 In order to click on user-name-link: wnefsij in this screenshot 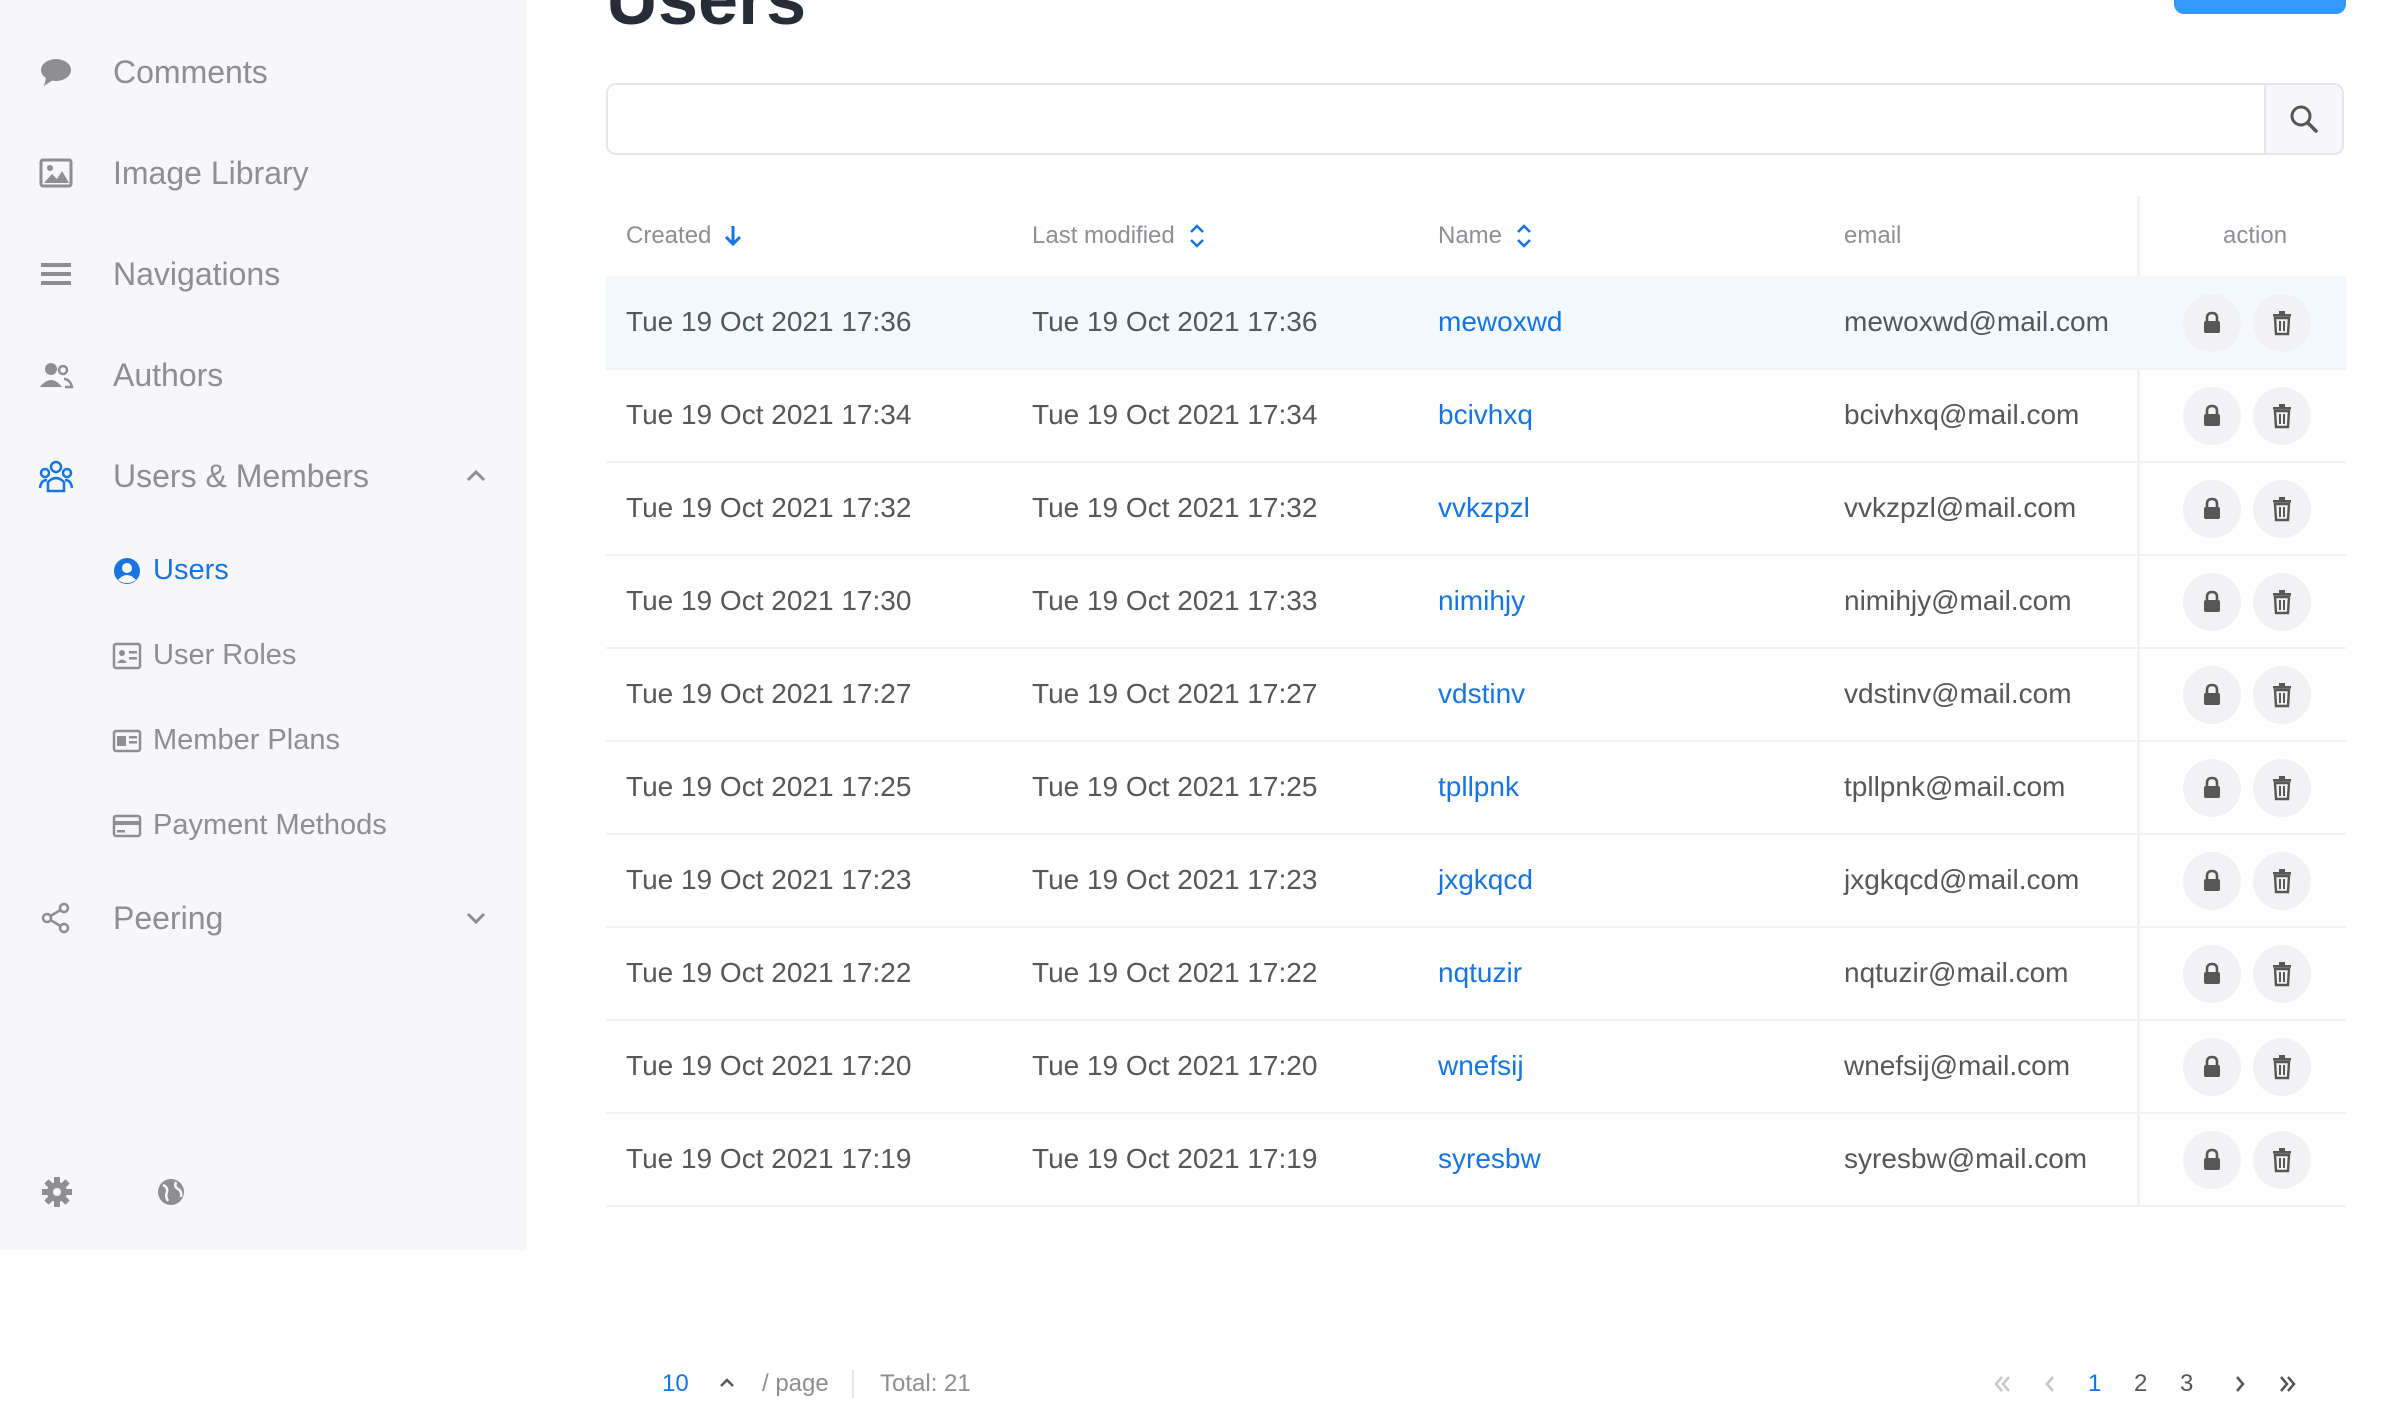, I will do `click(1481, 1066)`.